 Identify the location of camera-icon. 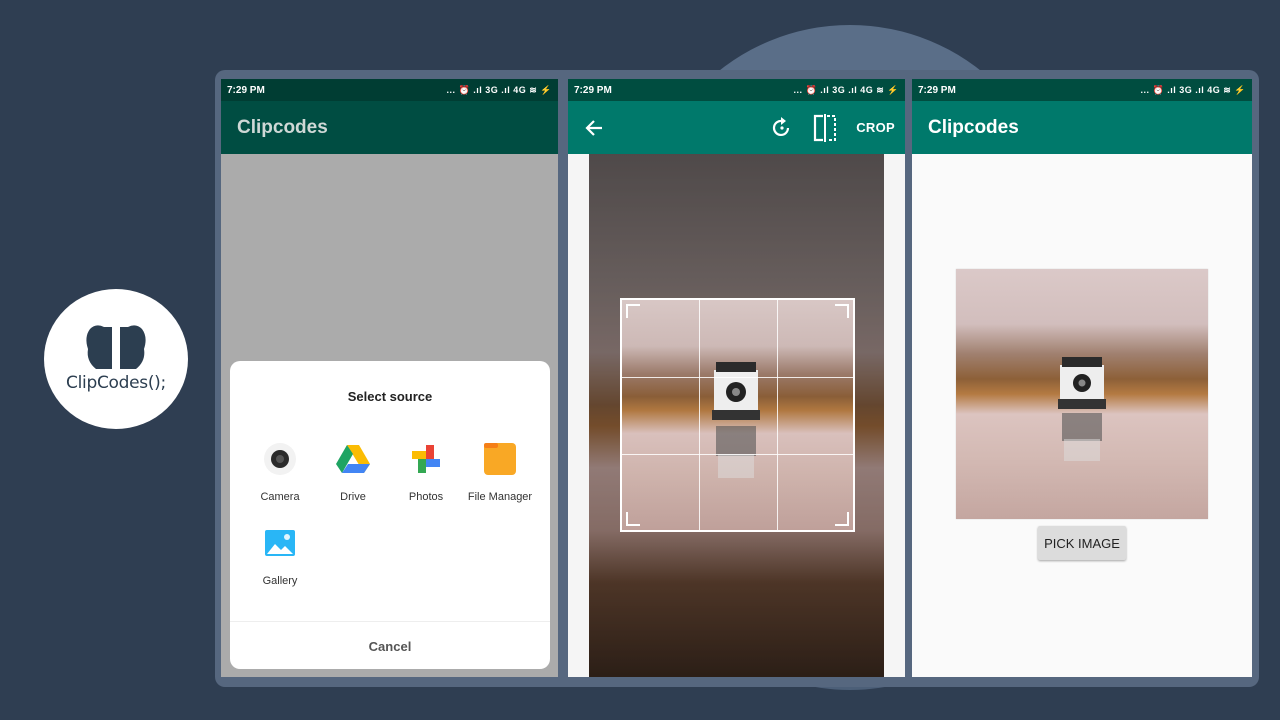
(280, 459).